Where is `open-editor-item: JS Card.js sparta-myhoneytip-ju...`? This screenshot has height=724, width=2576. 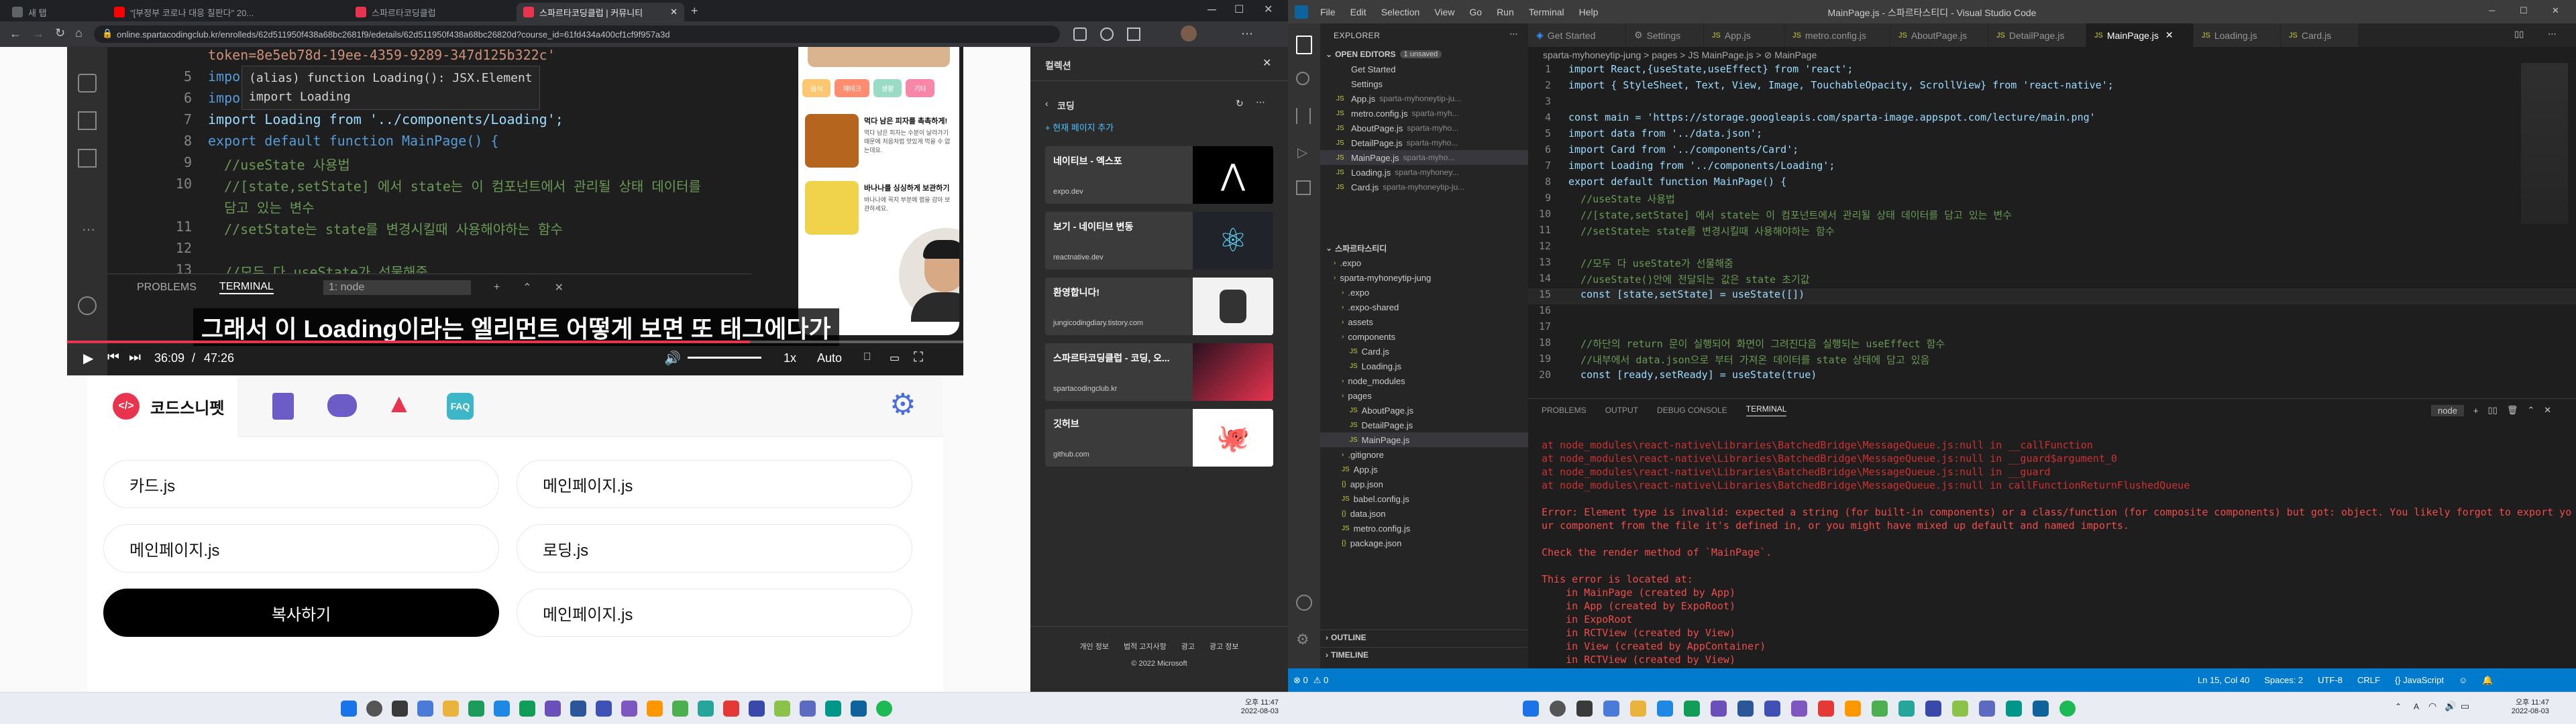 open-editor-item: JS Card.js sparta-myhoneytip-ju... is located at coordinates (1424, 187).